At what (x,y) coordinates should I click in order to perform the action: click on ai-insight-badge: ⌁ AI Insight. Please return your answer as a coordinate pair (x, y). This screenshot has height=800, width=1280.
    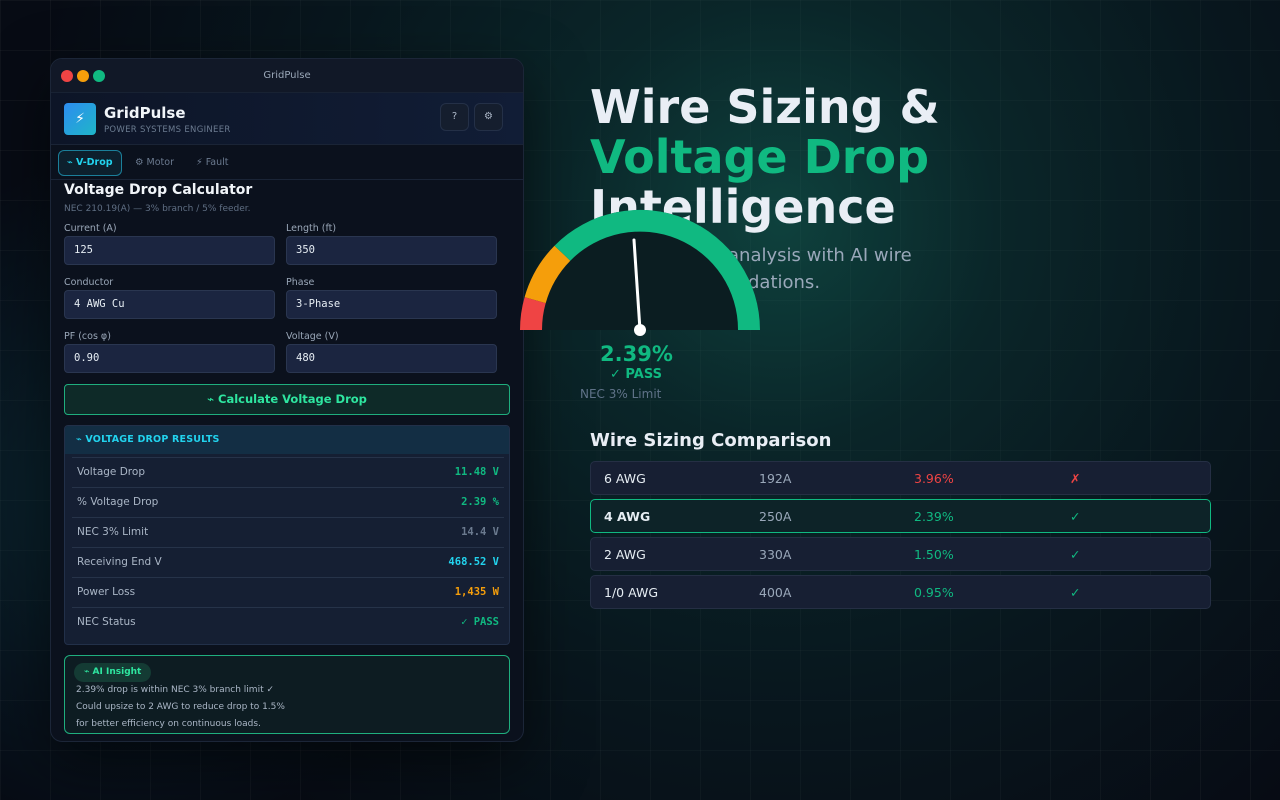
    Looking at the image, I should click on (113, 672).